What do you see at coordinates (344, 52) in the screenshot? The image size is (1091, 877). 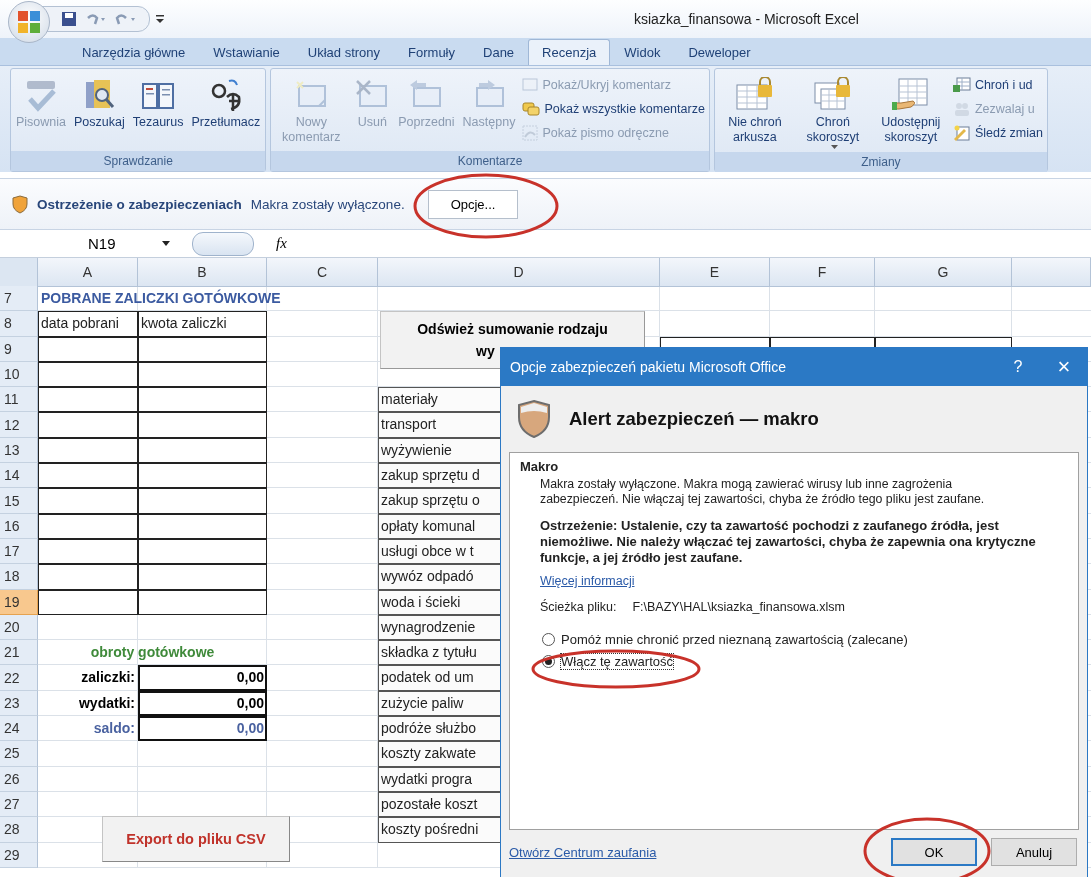 I see `ribbon-tab: Układ strony` at bounding box center [344, 52].